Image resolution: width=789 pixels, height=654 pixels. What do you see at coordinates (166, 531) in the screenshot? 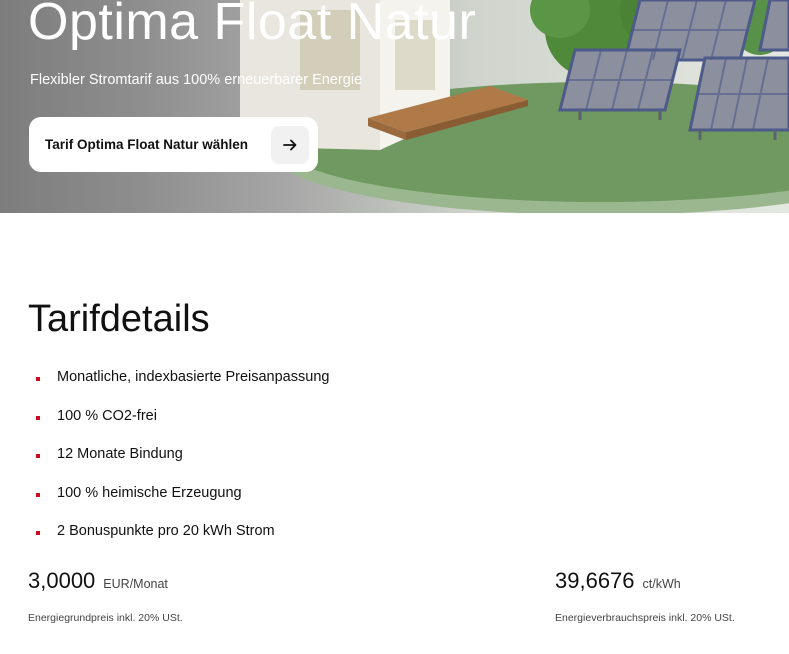
I see `feature-text: 2 Bonuspunkte pro 20 kWh Strom` at bounding box center [166, 531].